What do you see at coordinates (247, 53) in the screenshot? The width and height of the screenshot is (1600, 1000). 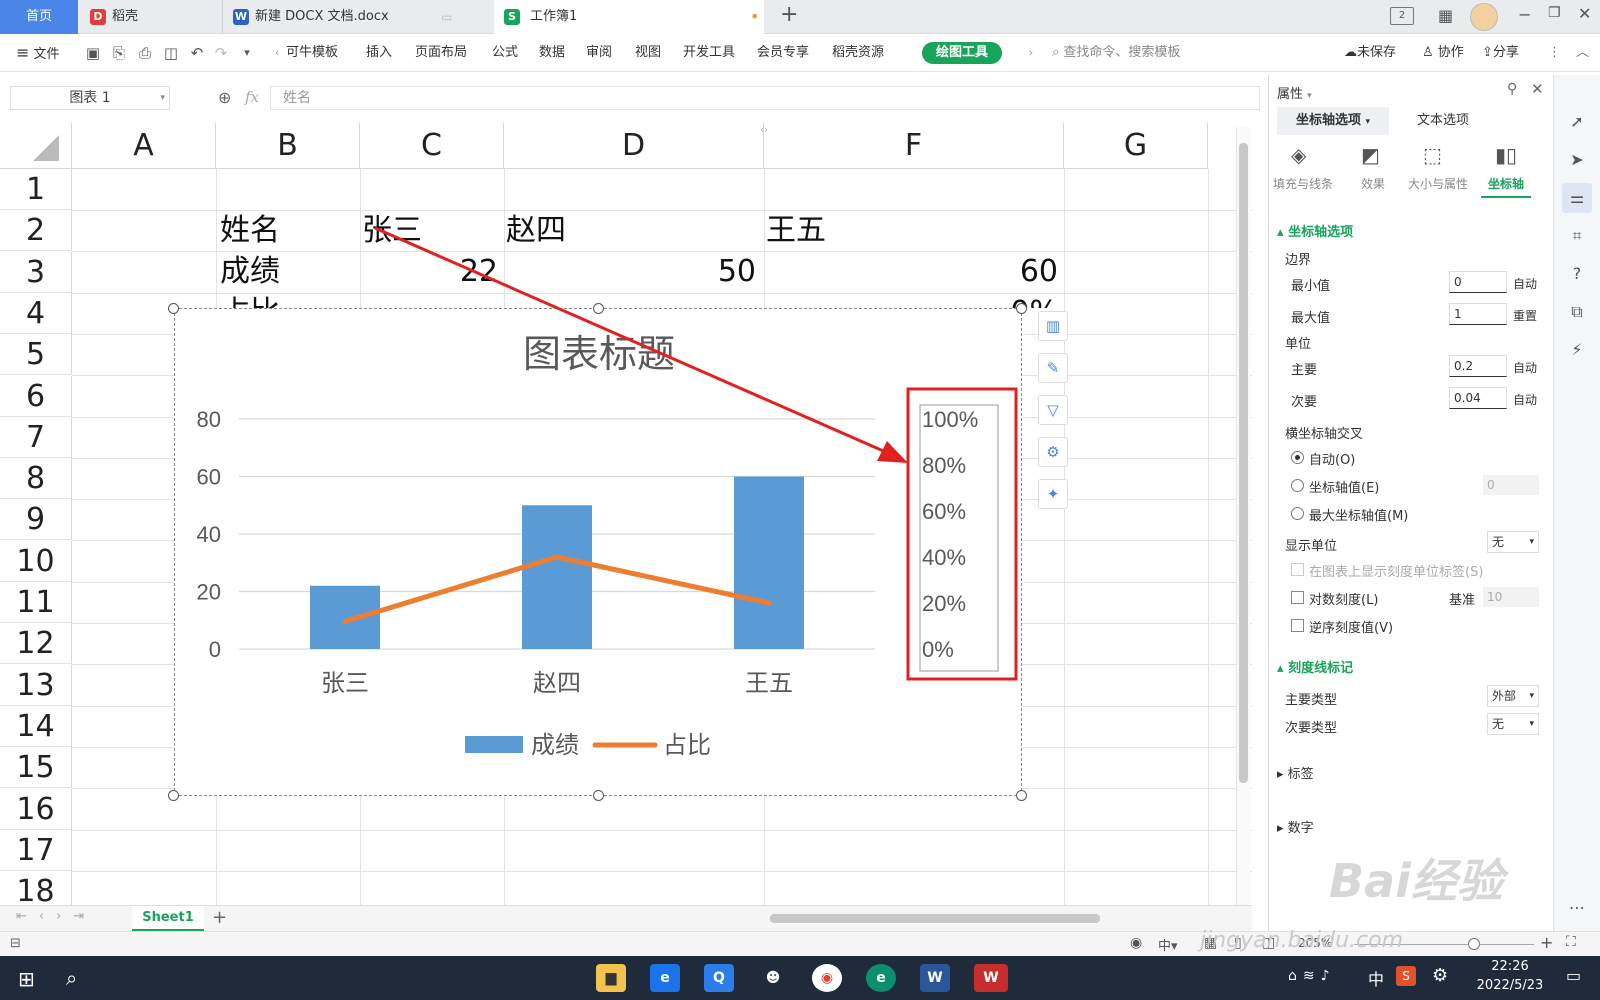 I see `customize-dropdown-icon: ▾` at bounding box center [247, 53].